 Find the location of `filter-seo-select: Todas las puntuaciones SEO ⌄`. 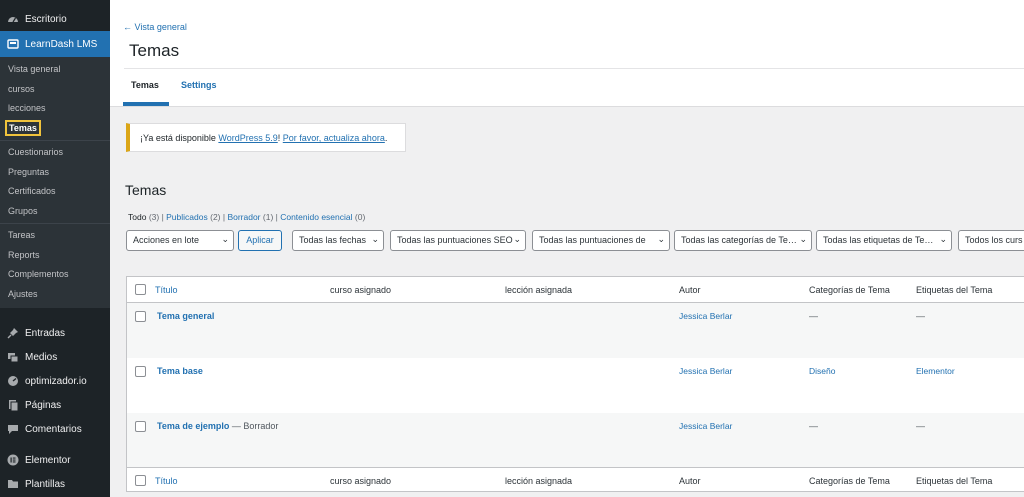

filter-seo-select: Todas las puntuaciones SEO ⌄ is located at coordinates (458, 240).